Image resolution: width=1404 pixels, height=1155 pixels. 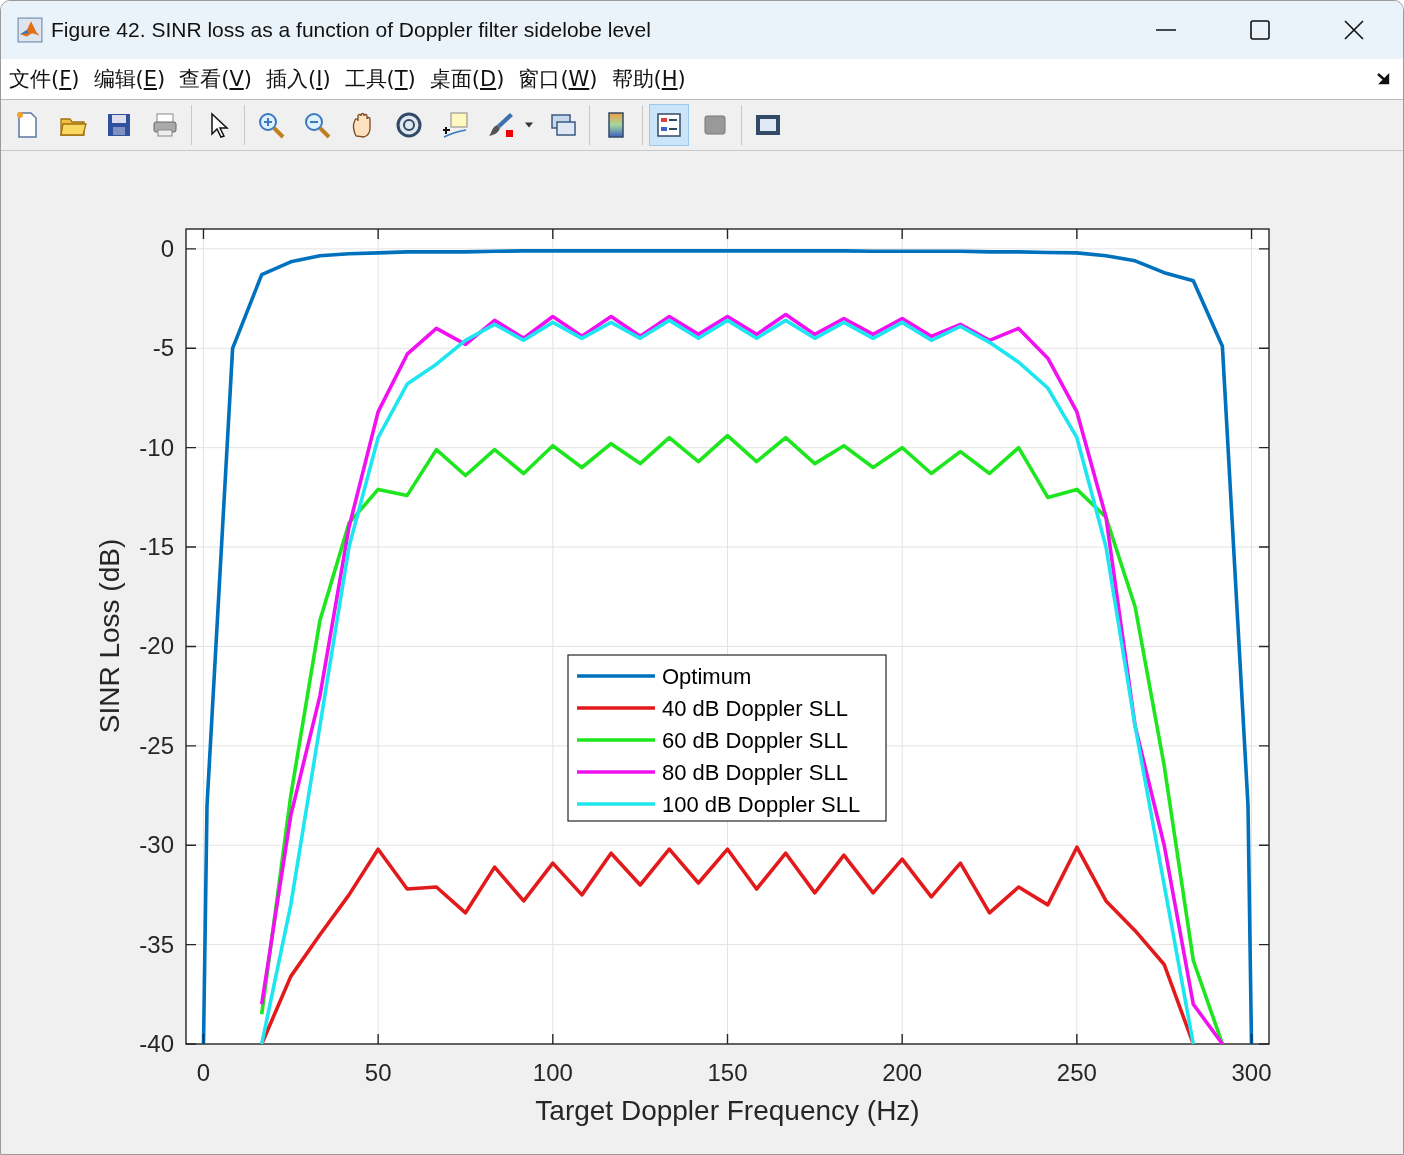 What do you see at coordinates (156, 745) in the screenshot?
I see `y-tick-label: -25` at bounding box center [156, 745].